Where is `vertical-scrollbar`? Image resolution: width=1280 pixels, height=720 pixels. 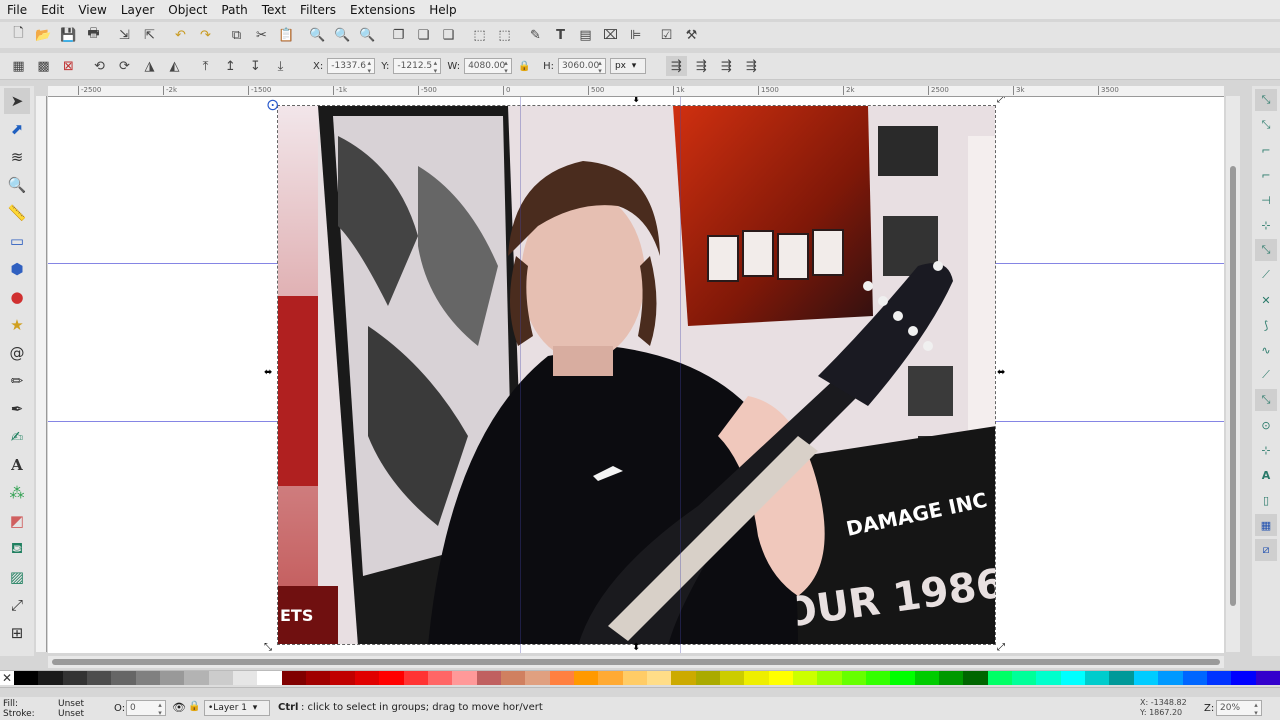 vertical-scrollbar is located at coordinates (1233, 374).